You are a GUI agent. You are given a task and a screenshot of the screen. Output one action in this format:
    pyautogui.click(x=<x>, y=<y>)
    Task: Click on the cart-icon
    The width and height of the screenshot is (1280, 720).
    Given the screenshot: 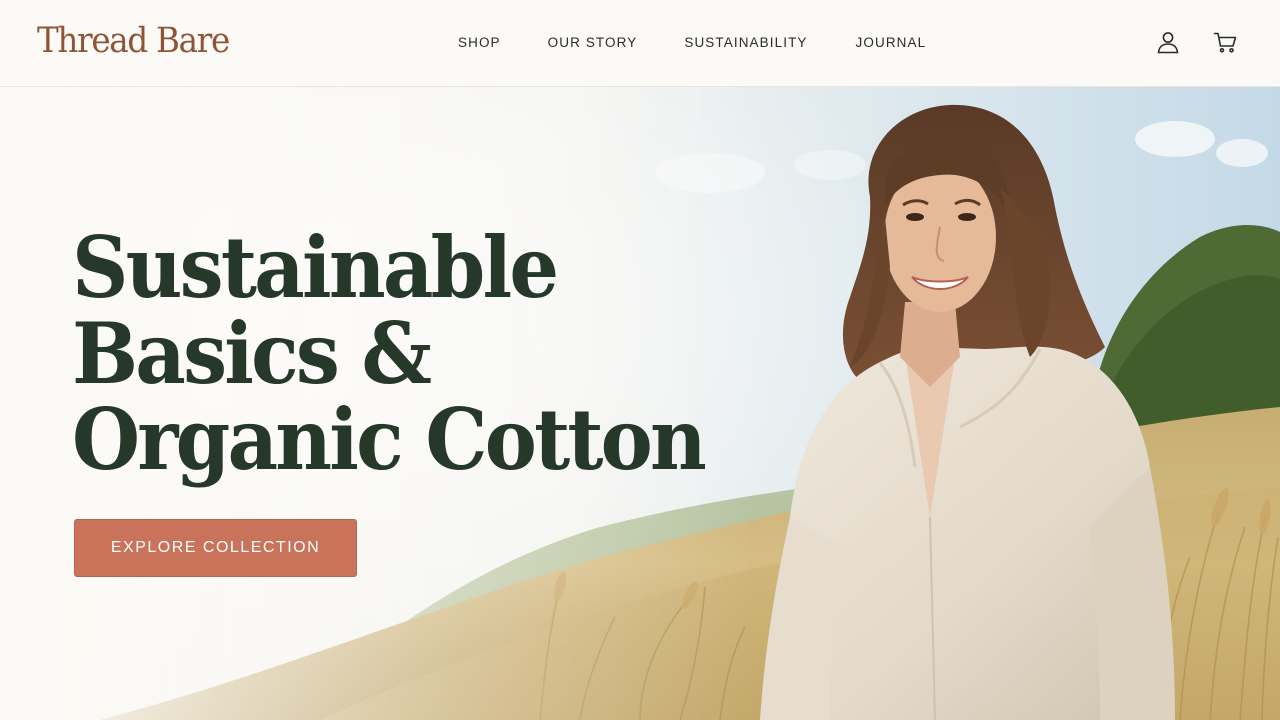 What is the action you would take?
    pyautogui.click(x=1225, y=42)
    